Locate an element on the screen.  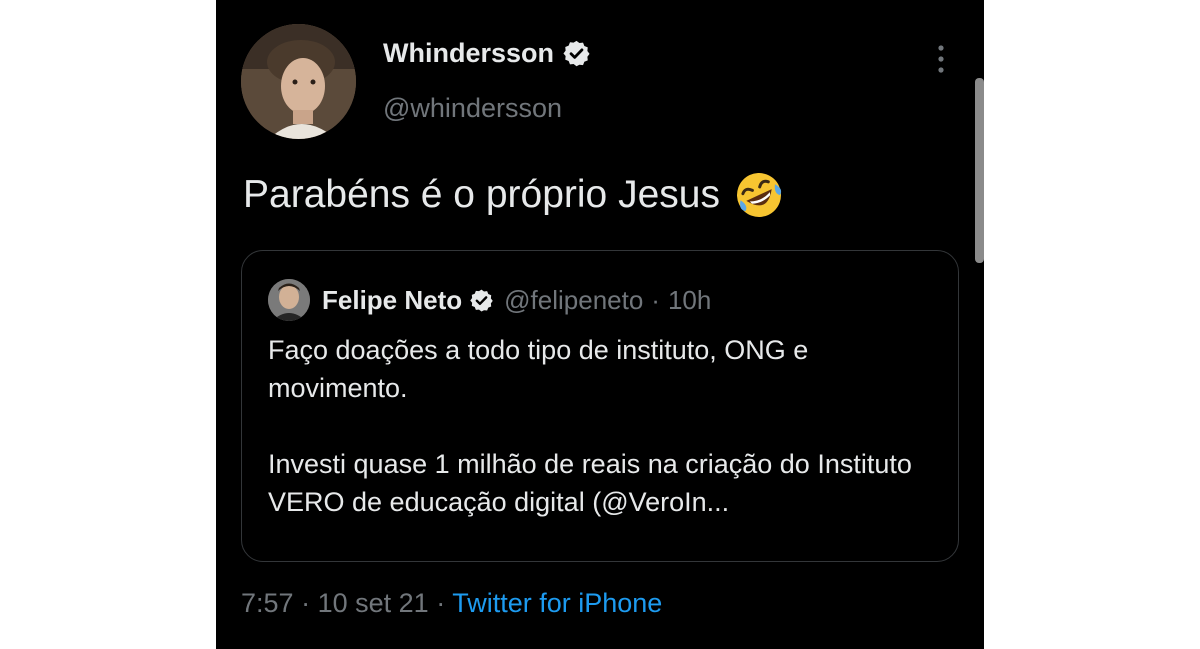
quoted-tweet-age: 10h is located at coordinates (689, 300).